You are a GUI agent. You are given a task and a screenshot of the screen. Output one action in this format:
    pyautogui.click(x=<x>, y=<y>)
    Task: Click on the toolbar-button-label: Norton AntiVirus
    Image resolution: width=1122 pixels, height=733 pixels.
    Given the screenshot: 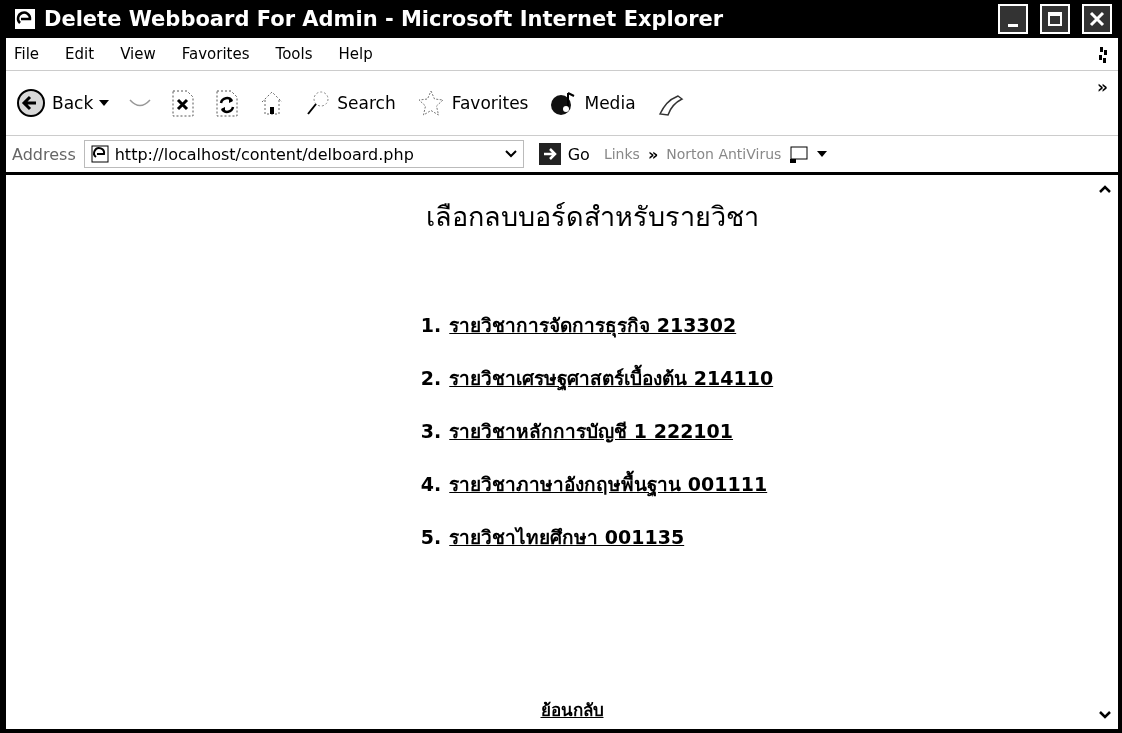 What is the action you would take?
    pyautogui.click(x=724, y=154)
    